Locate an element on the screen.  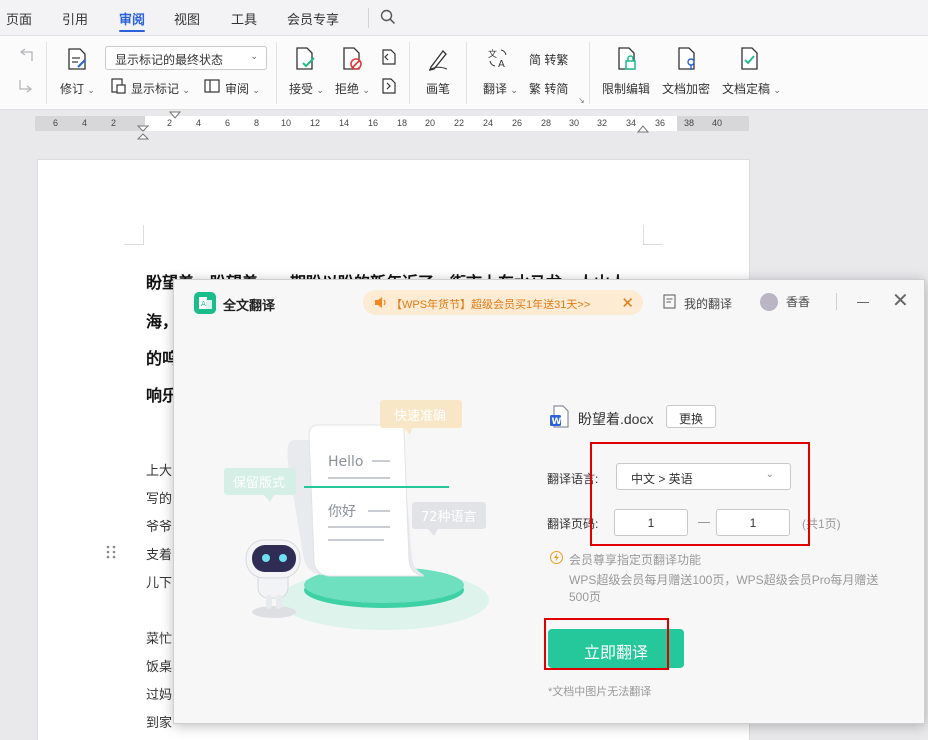
menu-divider is located at coordinates (368, 18).